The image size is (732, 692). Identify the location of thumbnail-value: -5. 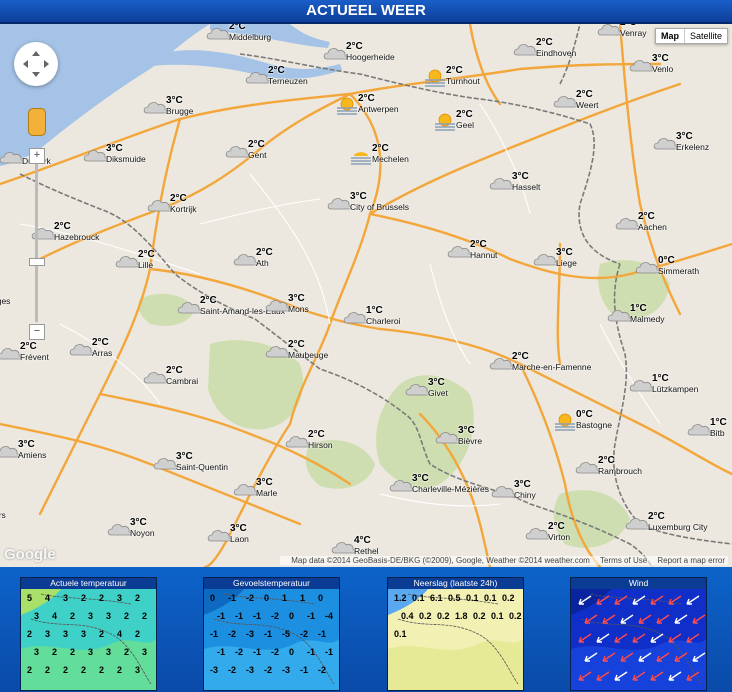
(286, 634).